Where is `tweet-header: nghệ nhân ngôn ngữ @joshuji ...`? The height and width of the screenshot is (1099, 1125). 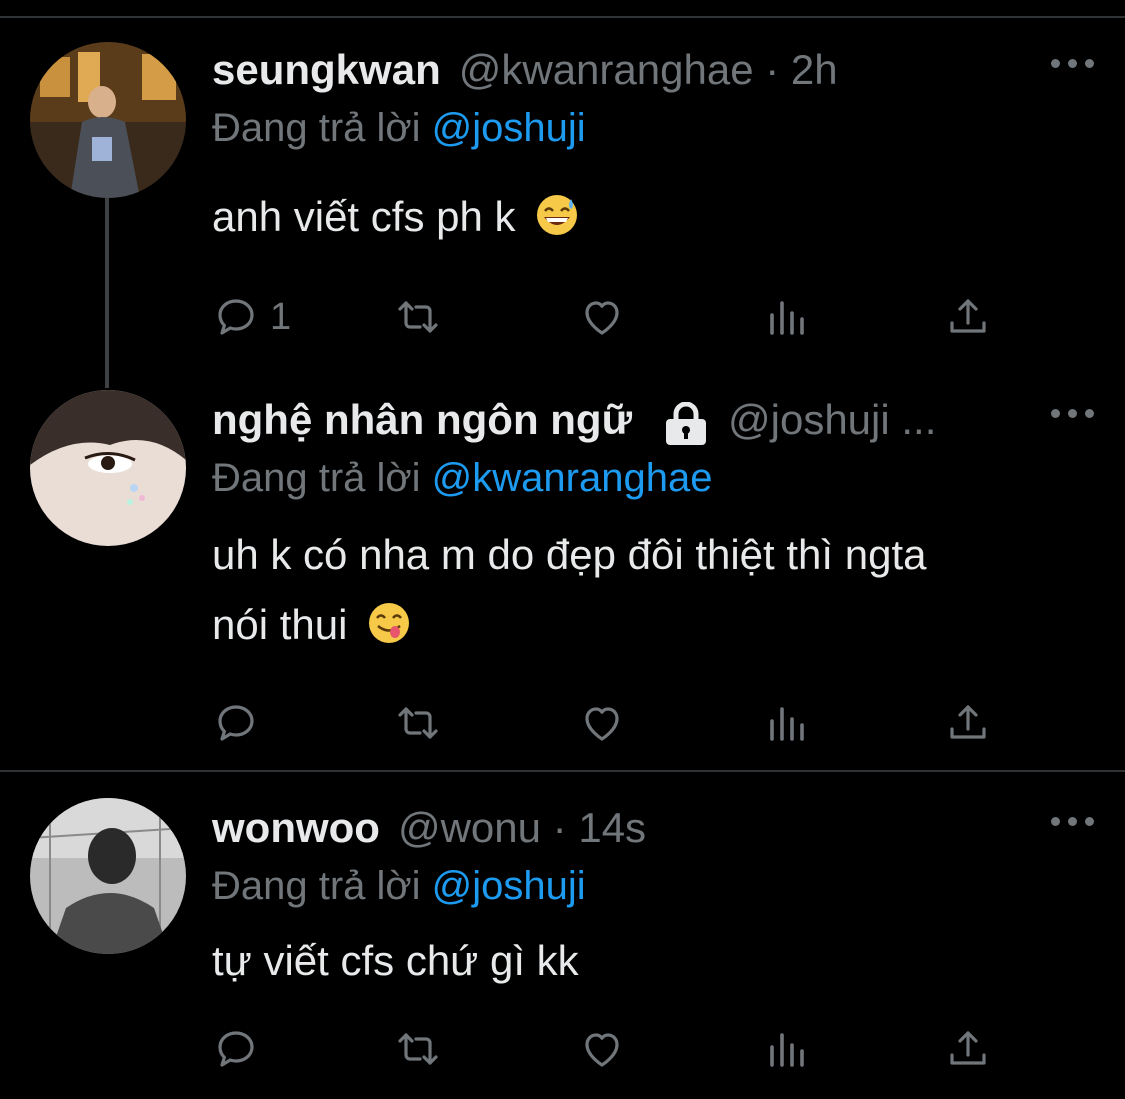 tweet-header: nghệ nhân ngôn ngữ @joshuji ... is located at coordinates (574, 420).